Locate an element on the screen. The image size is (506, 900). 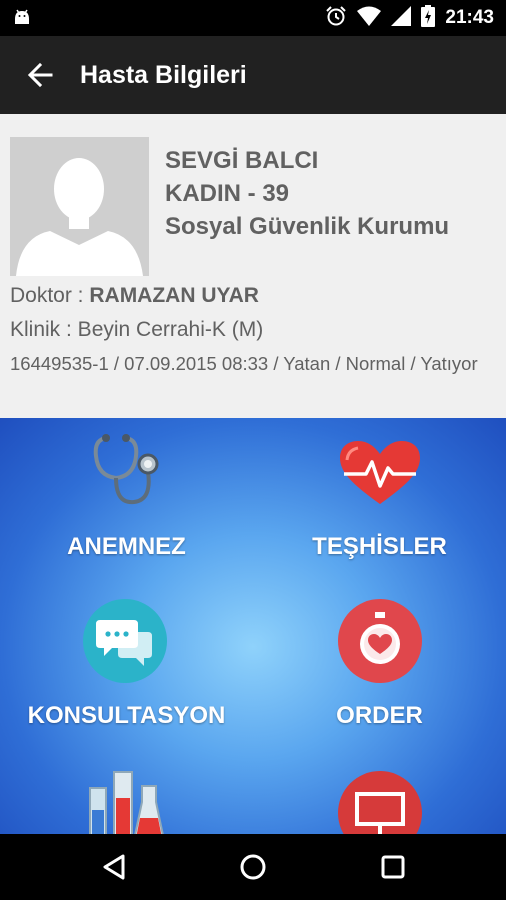
avatar is located at coordinates (79, 206).